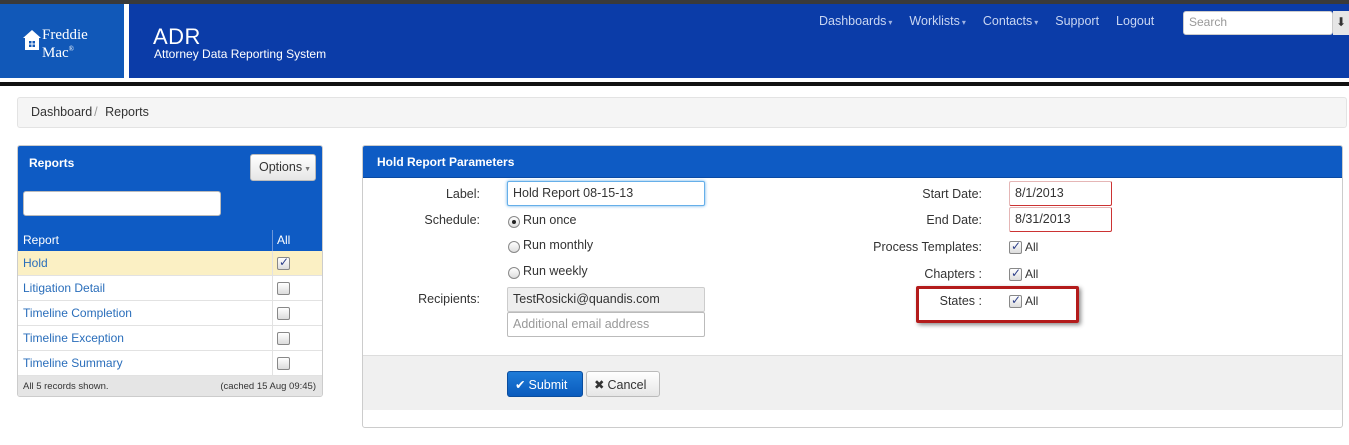  I want to click on checkbox-litigation-detail, so click(283, 288).